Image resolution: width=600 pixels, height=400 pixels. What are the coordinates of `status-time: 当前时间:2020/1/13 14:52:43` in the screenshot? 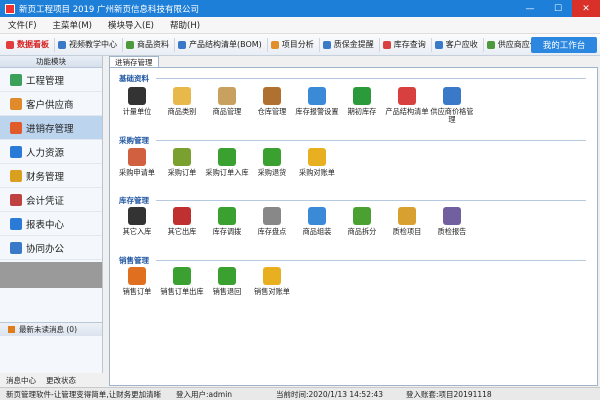 It's located at (330, 394).